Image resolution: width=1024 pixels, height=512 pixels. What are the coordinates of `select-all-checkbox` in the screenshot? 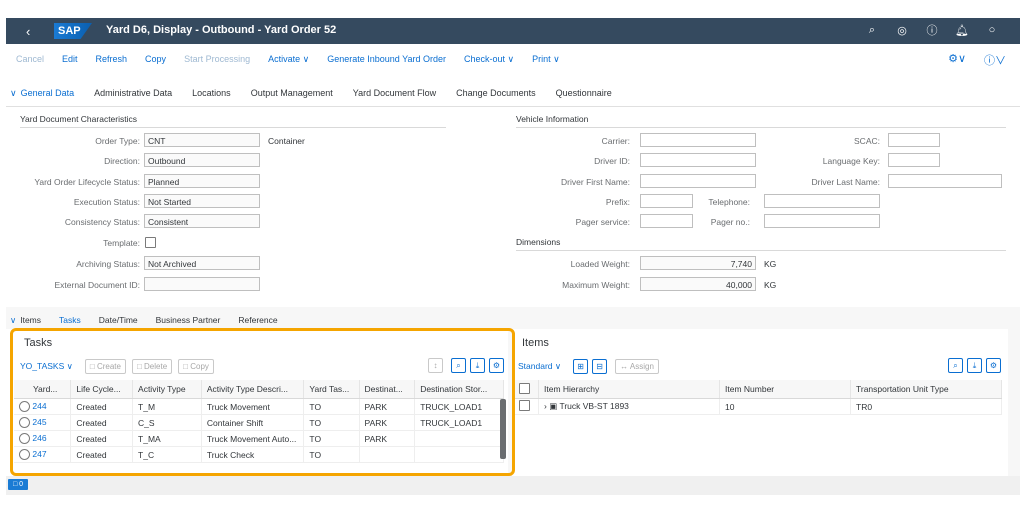 It's located at (524, 388).